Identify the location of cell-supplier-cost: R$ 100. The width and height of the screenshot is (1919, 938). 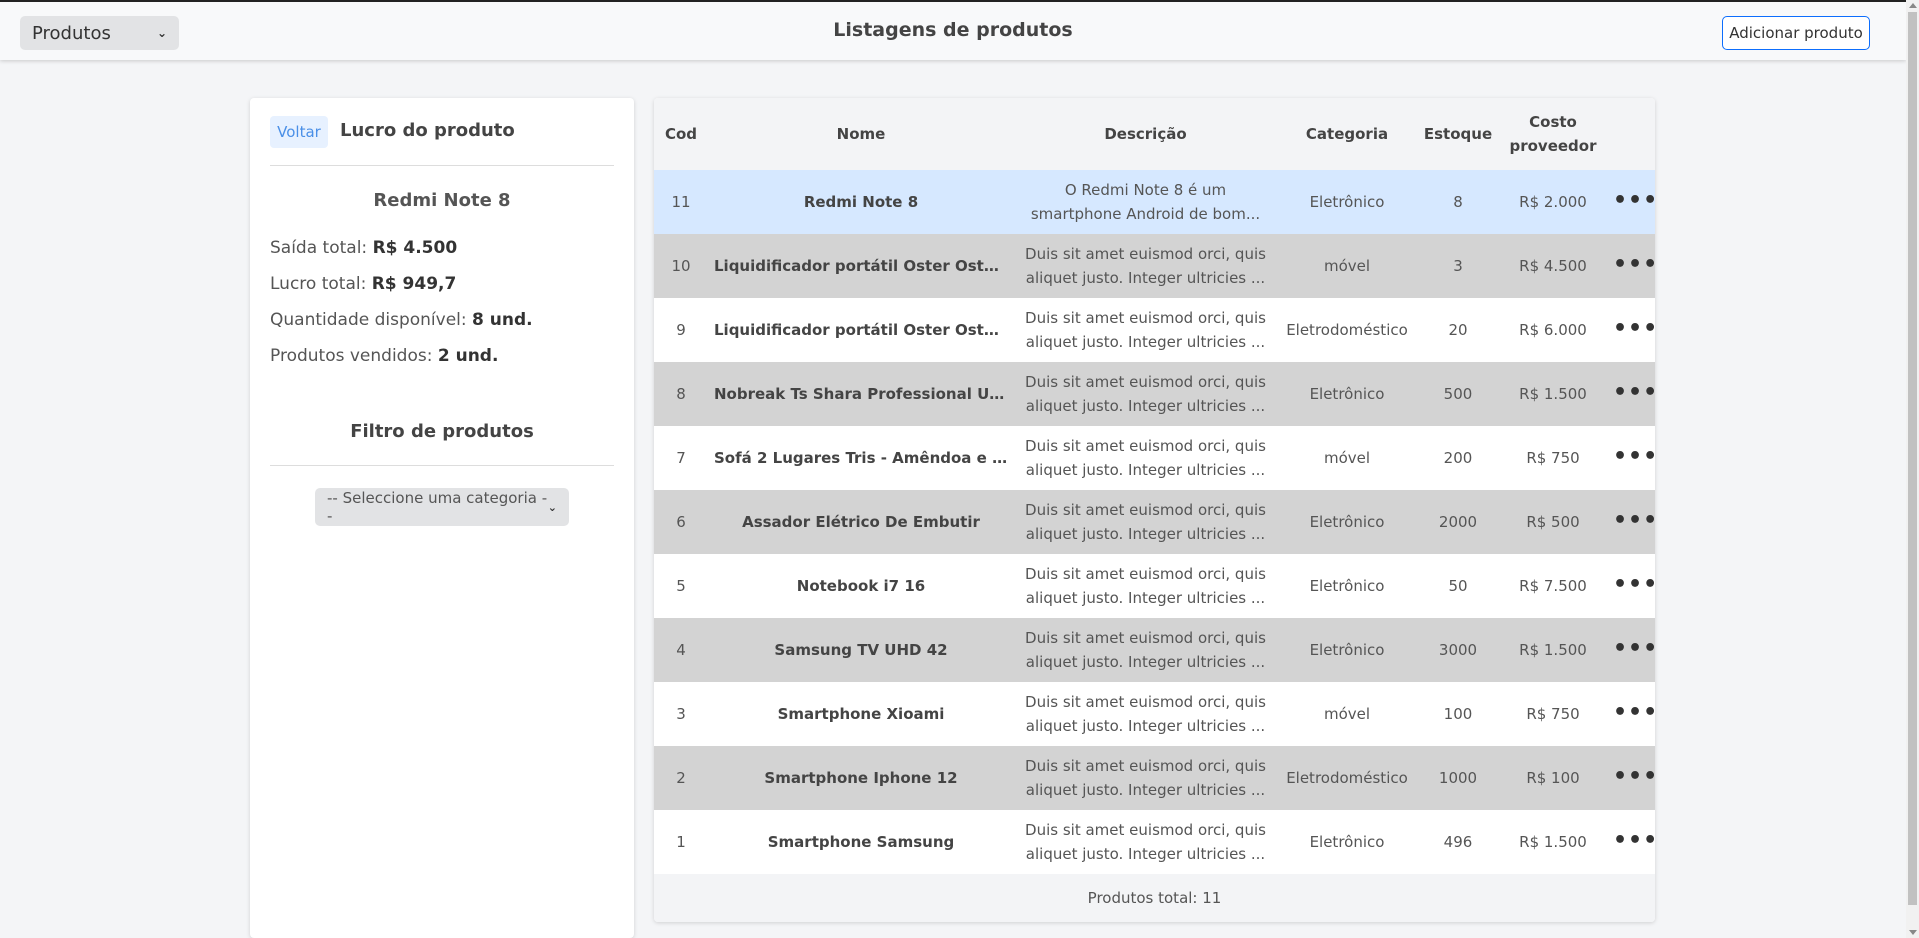
(1553, 778).